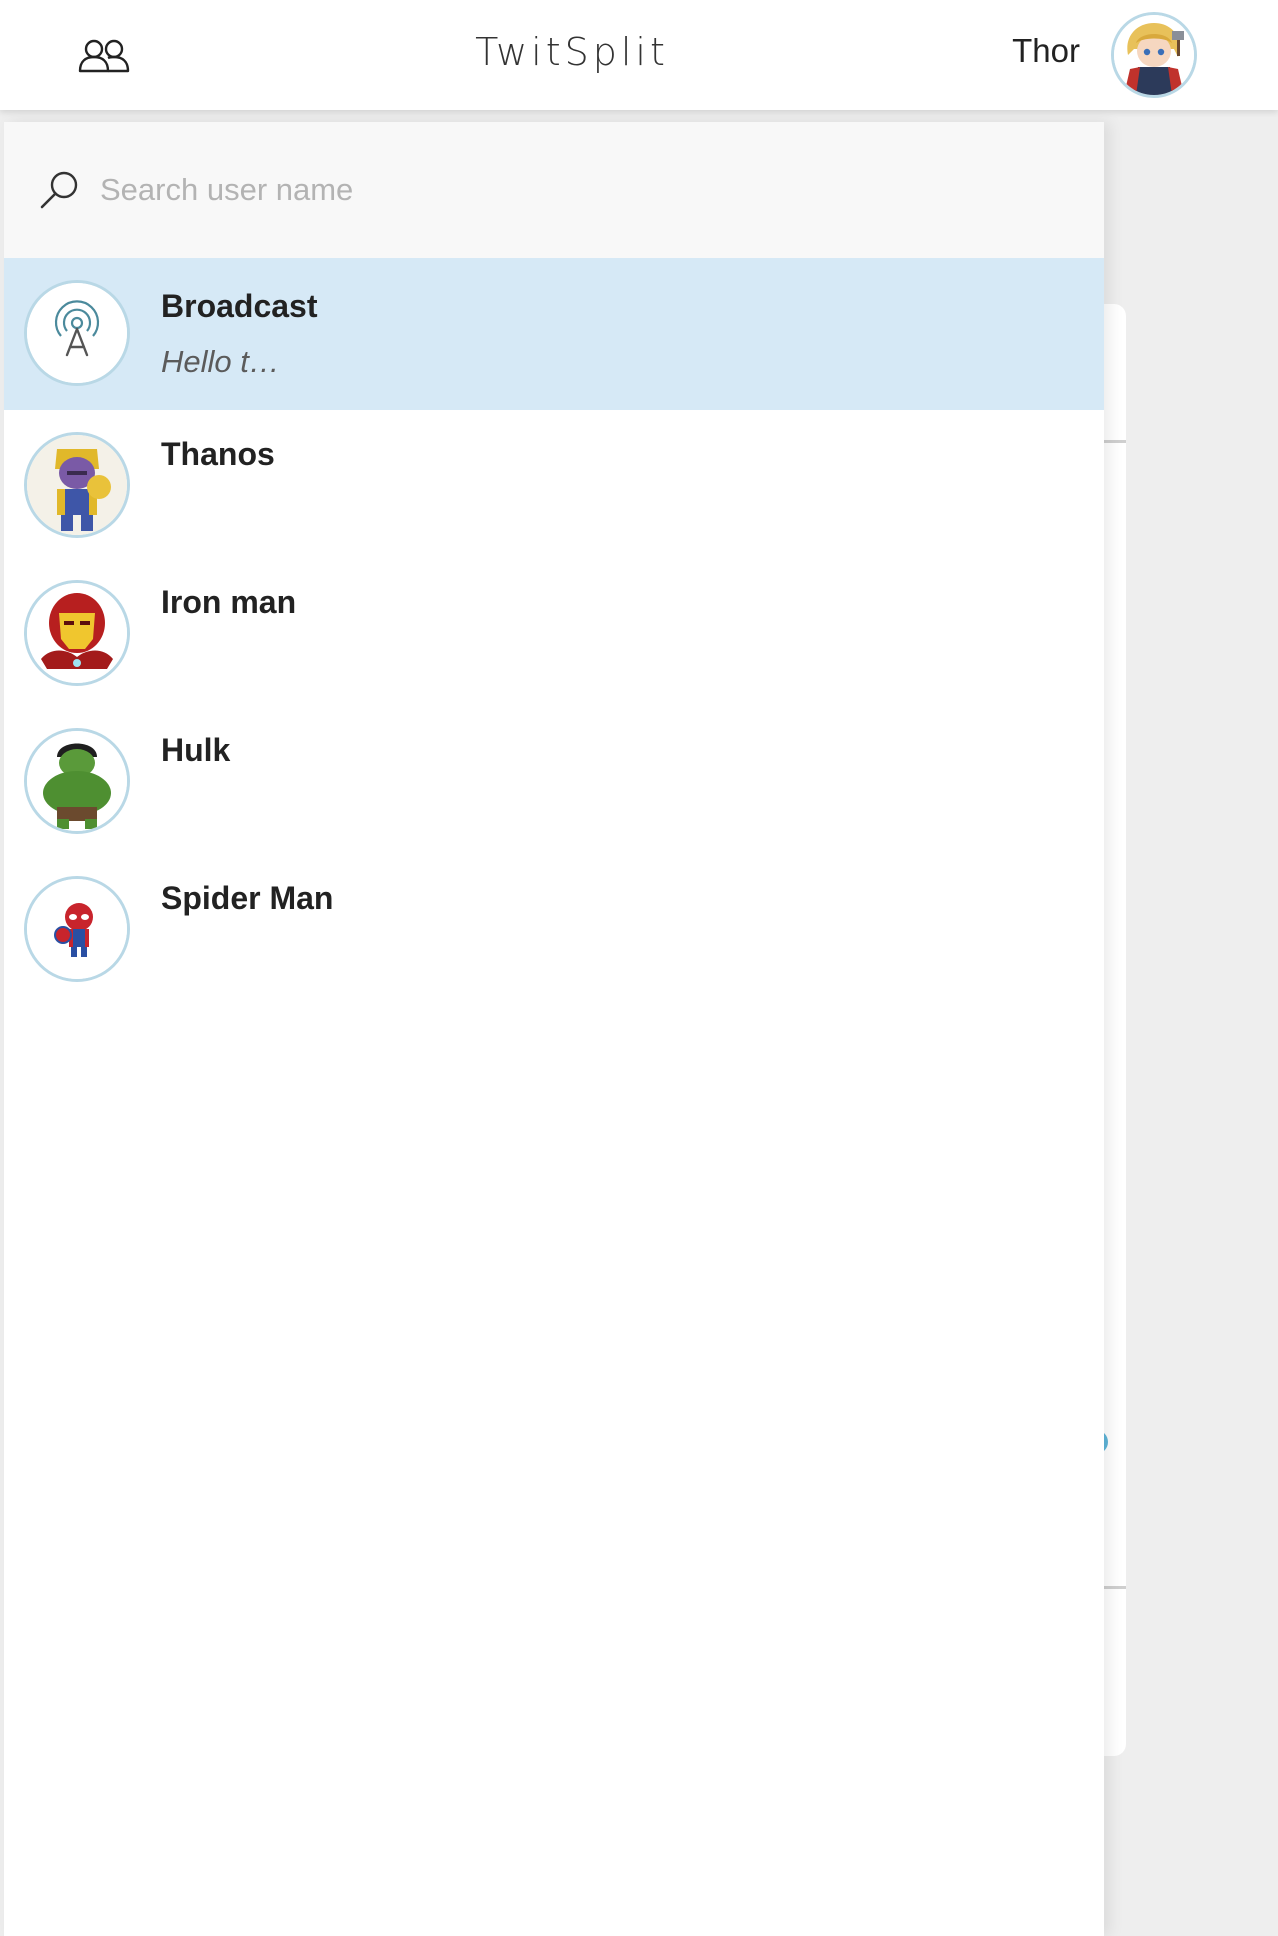 The width and height of the screenshot is (1278, 1936). Describe the element at coordinates (247, 898) in the screenshot. I see `conversation-name: Spider Man` at that location.